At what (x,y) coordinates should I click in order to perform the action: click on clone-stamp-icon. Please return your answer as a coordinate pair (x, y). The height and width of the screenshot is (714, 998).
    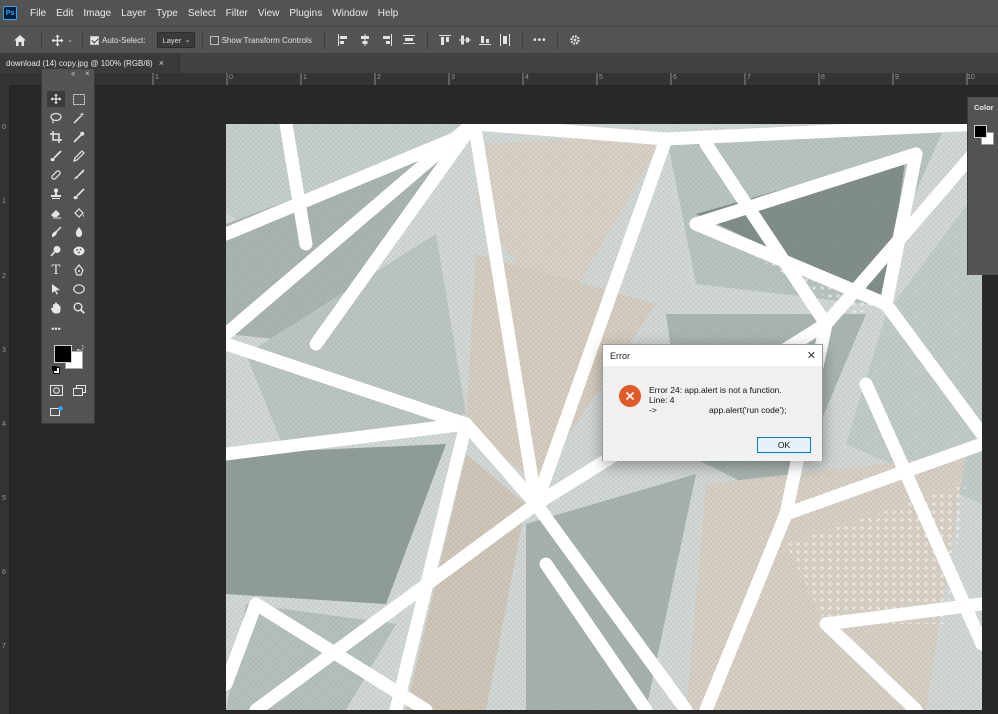
    Looking at the image, I should click on (56, 194).